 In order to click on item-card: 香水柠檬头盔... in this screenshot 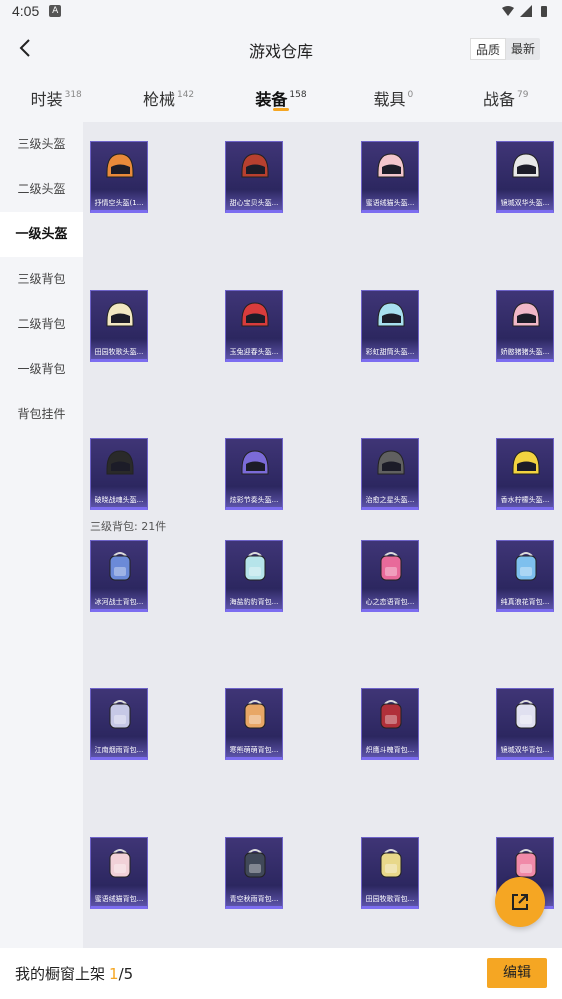, I will do `click(525, 474)`.